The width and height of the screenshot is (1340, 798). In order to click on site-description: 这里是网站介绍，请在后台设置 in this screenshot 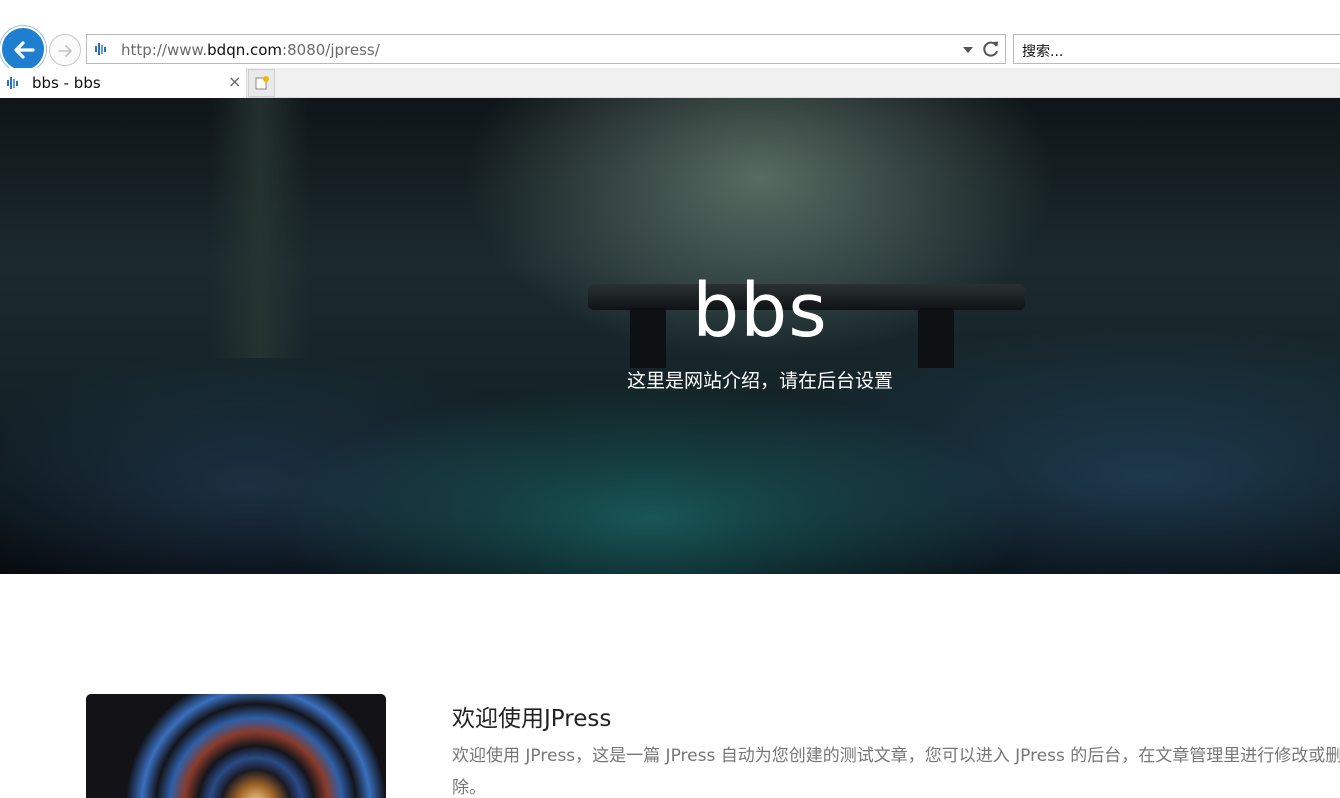, I will do `click(759, 381)`.